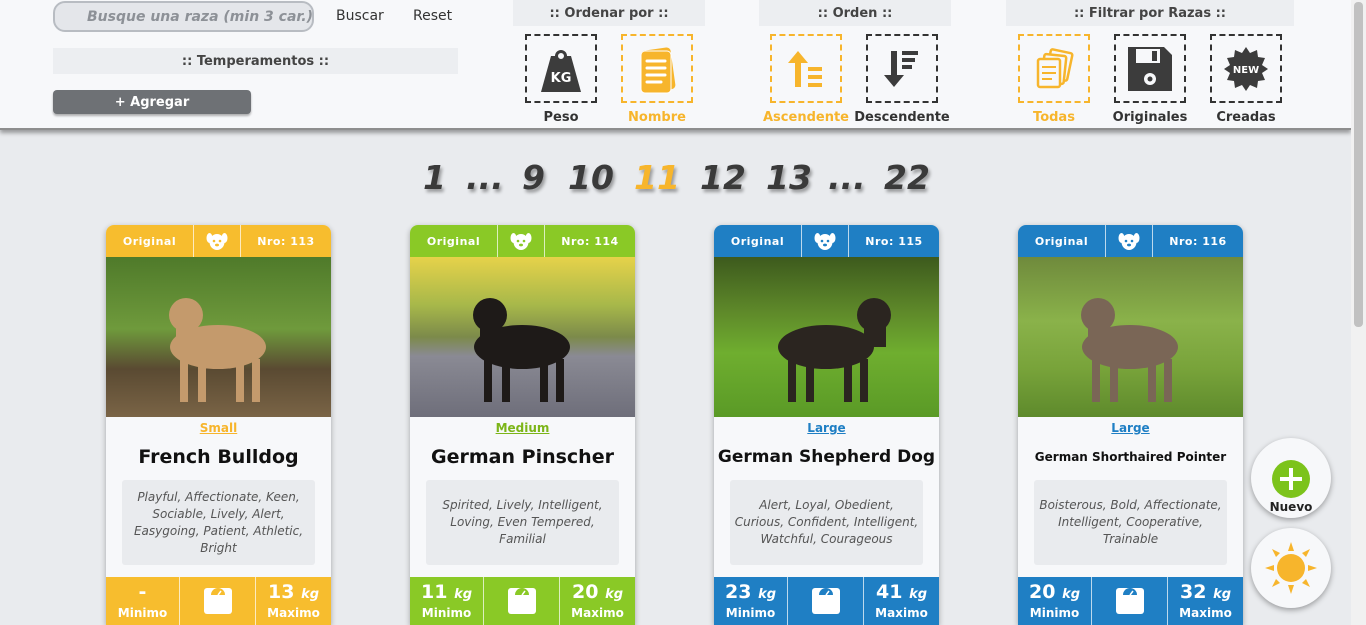 This screenshot has height=625, width=1366. What do you see at coordinates (1150, 68) in the screenshot?
I see `floppy-disk-icon` at bounding box center [1150, 68].